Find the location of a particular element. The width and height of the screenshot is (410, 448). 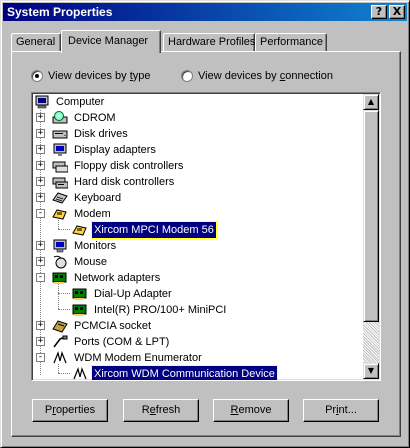

view-by-connection-label: View devices by connection is located at coordinates (265, 76).